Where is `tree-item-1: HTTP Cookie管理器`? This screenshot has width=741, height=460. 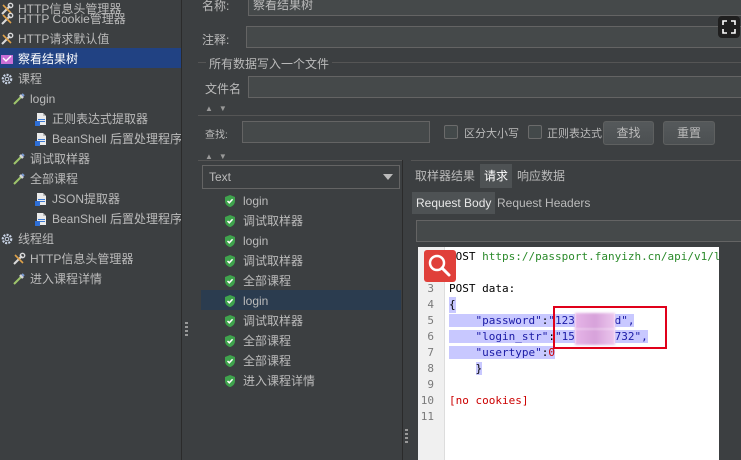 tree-item-1: HTTP Cookie管理器 is located at coordinates (63, 18).